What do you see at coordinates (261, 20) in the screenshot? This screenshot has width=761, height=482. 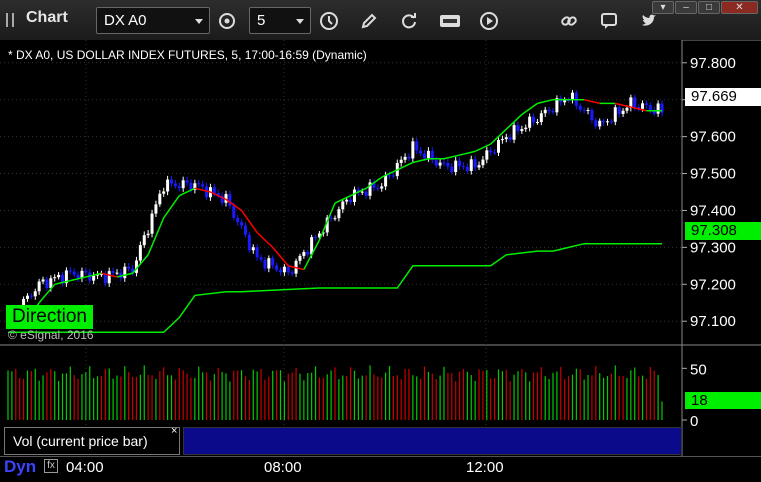 I see `interval-value: 5` at bounding box center [261, 20].